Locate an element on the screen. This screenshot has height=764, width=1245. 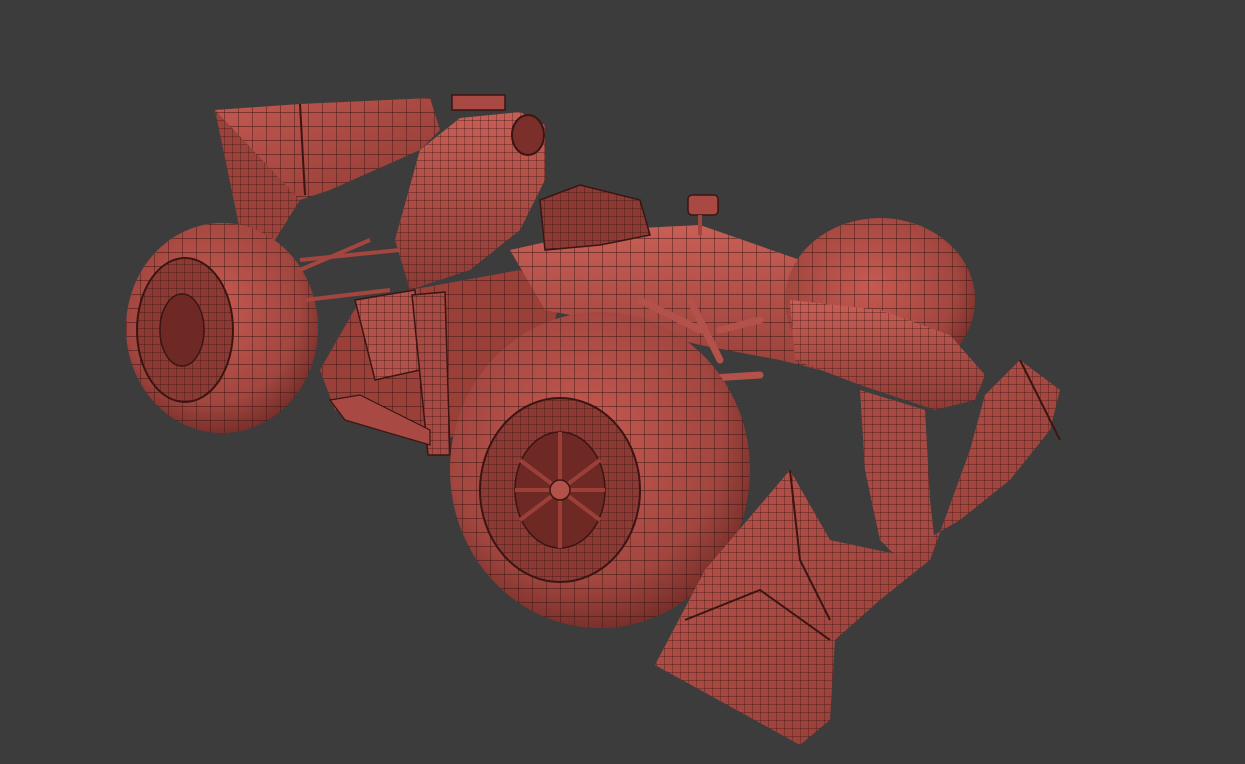
rear-suspension is located at coordinates (350, 270).